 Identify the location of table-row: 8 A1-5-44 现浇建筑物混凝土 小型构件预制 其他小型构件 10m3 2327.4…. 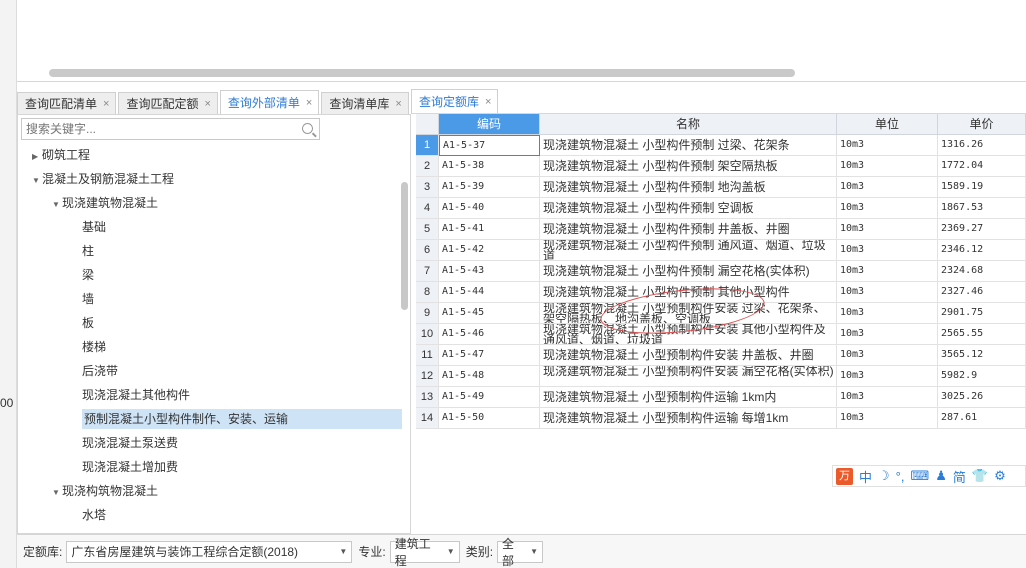
(721, 292).